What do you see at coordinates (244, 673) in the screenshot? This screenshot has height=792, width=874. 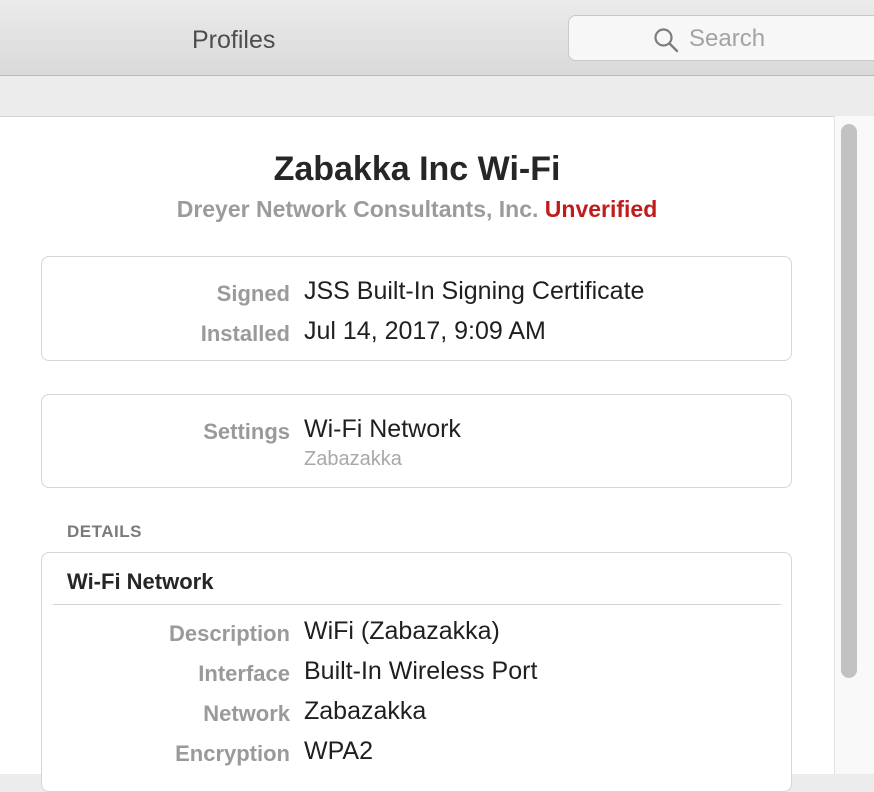 I see `interface-label: Interface` at bounding box center [244, 673].